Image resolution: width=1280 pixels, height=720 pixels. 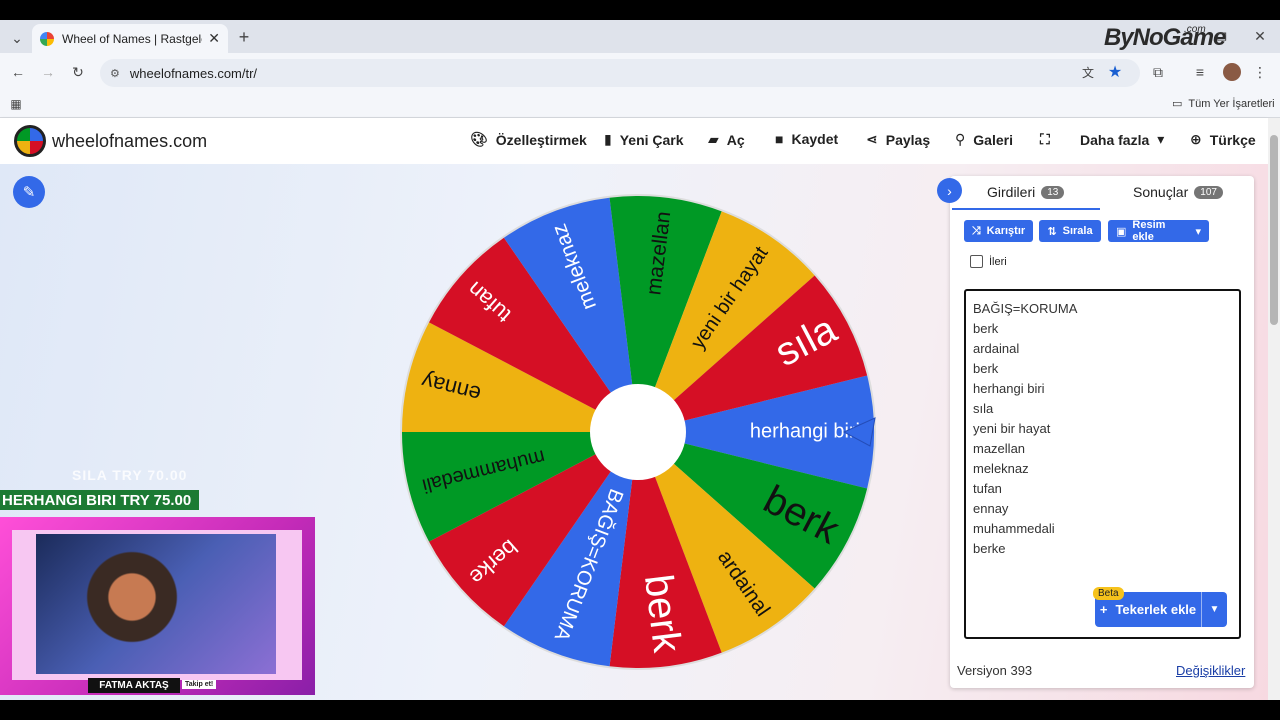 I want to click on follow-label: Takip et!, so click(x=199, y=684).